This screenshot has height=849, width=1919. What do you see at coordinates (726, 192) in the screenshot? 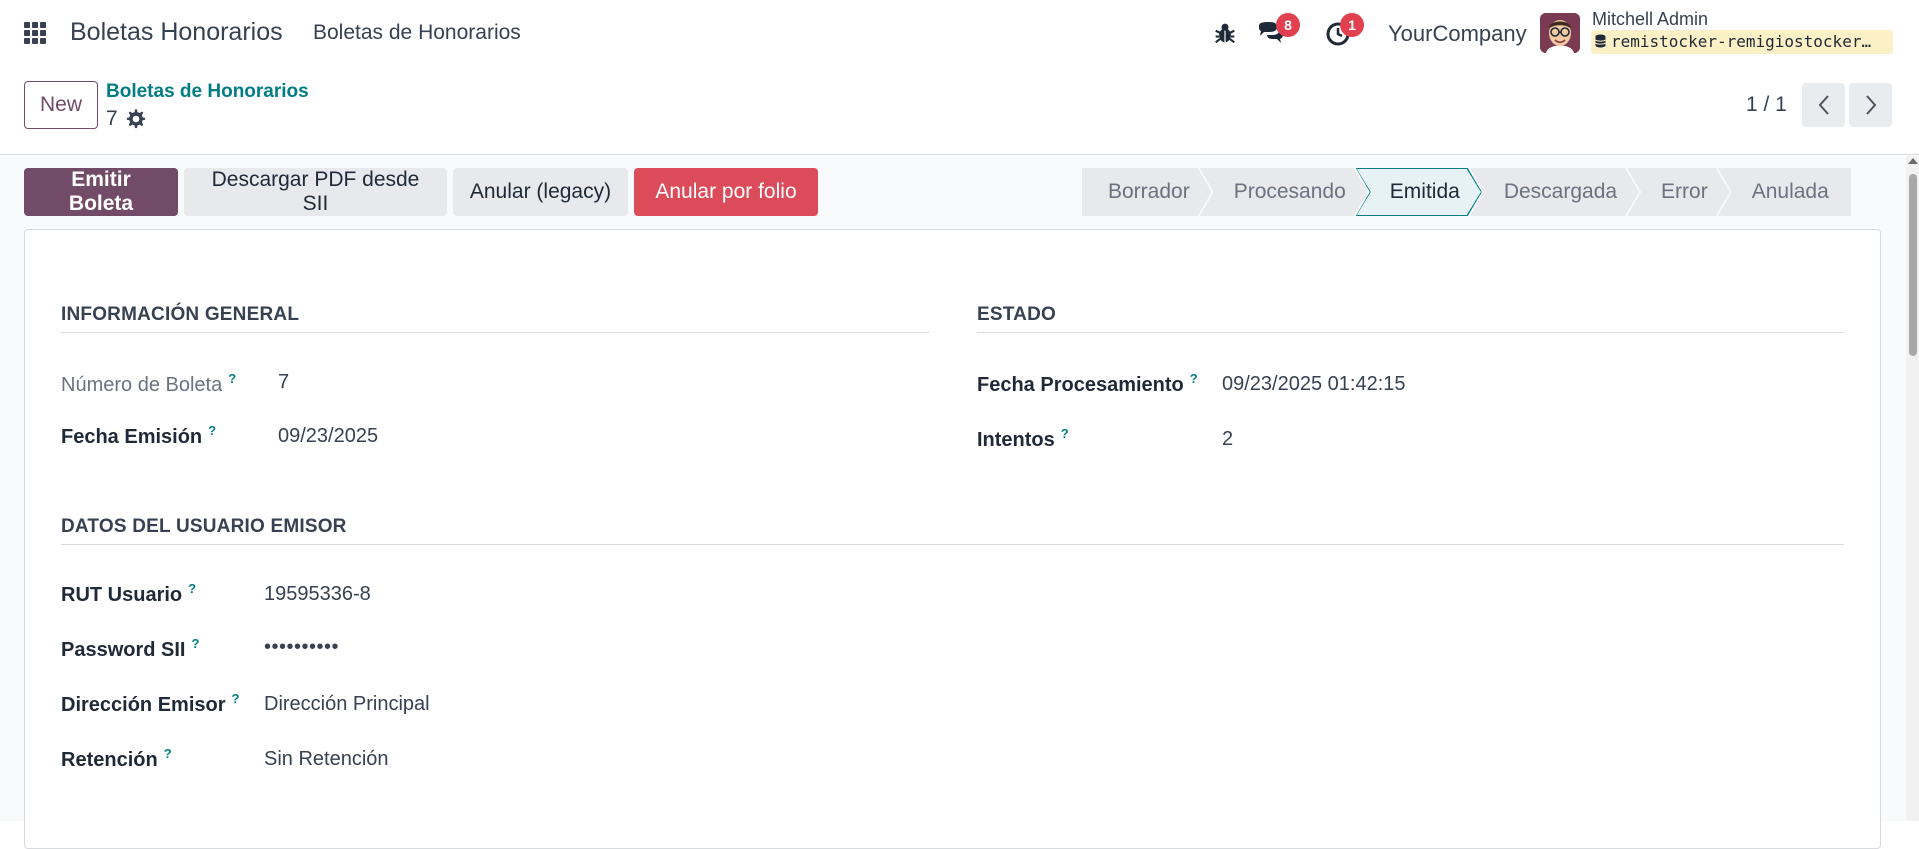
I see `anular-folio-button: Anular por folio` at bounding box center [726, 192].